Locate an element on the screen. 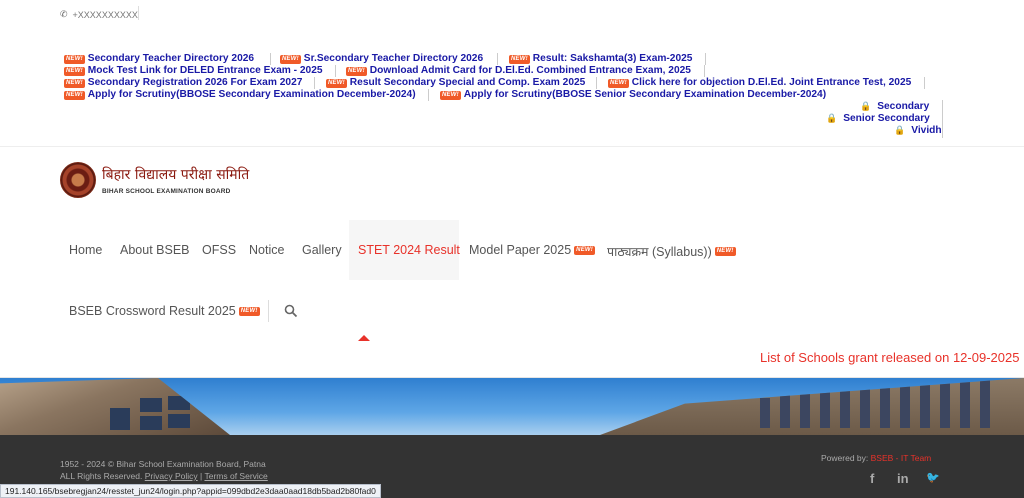  top-bar: ✆ +XXXXXXXXXX is located at coordinates (512, 15).